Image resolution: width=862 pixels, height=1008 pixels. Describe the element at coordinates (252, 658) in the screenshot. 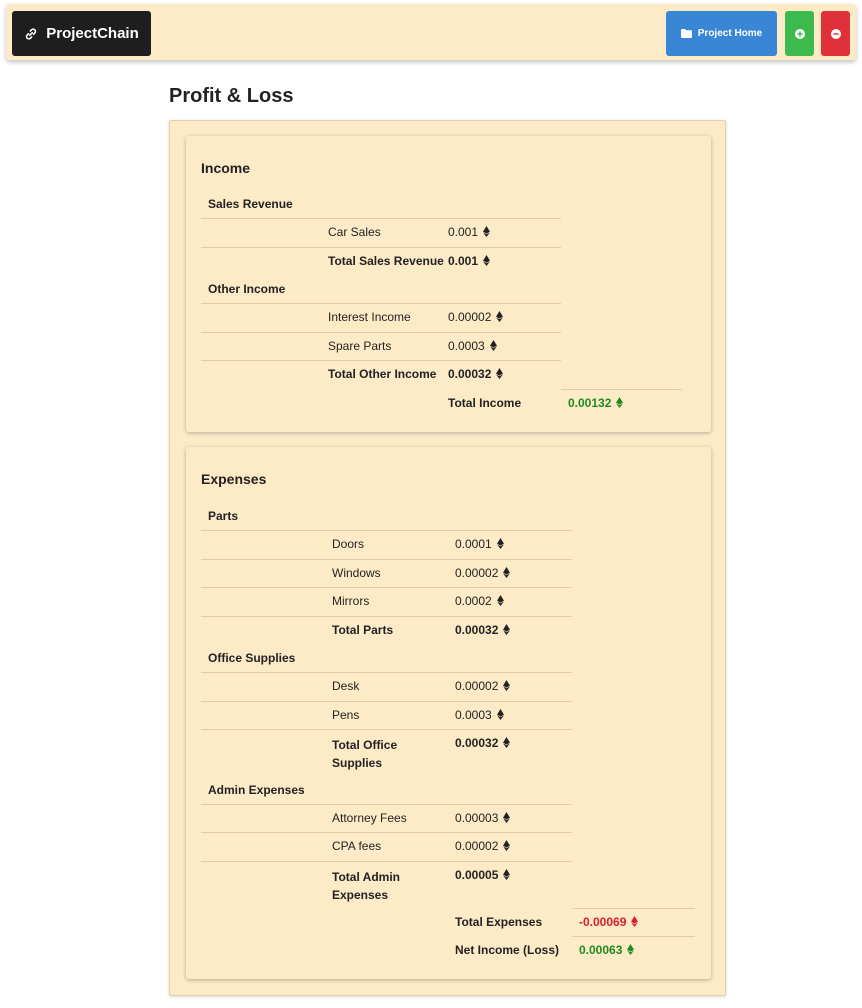

I see `group-name: Office Supplies` at that location.